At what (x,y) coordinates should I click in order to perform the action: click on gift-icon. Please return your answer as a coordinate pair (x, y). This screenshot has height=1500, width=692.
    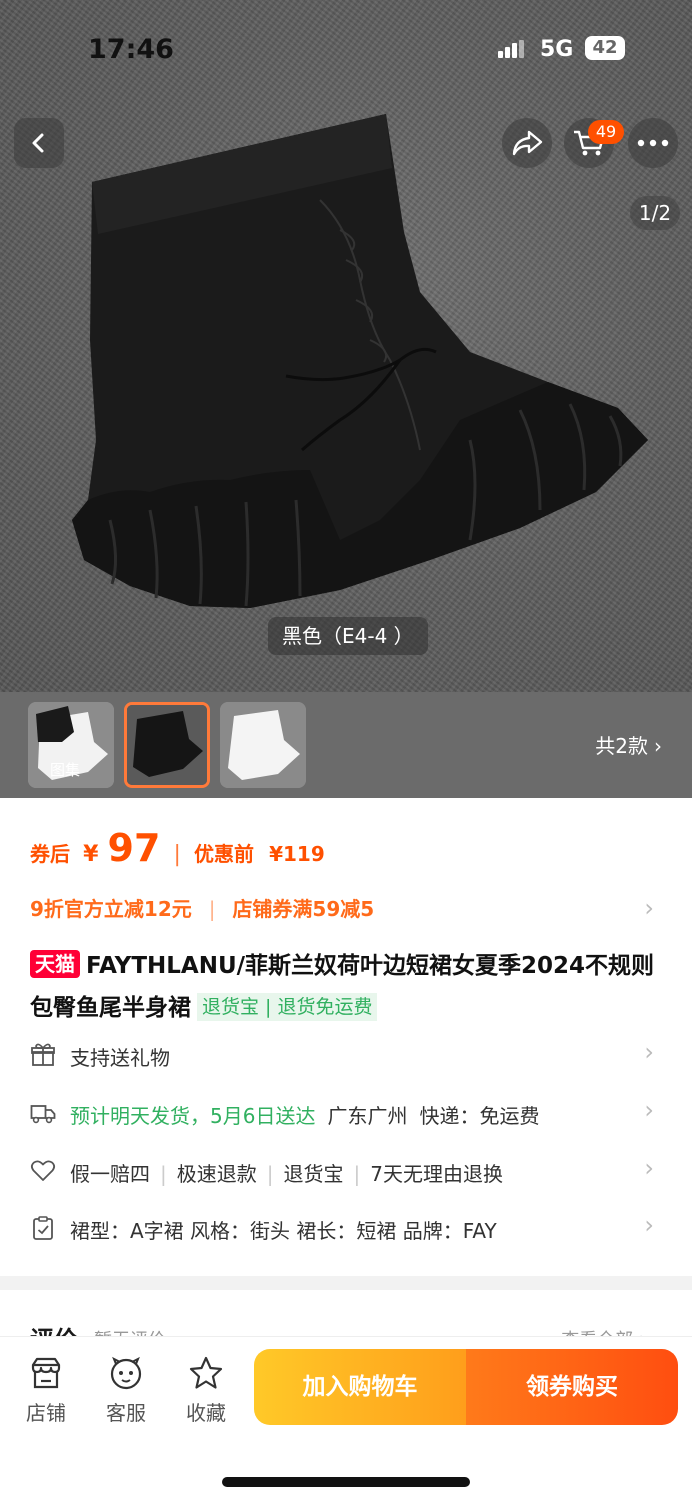
    Looking at the image, I should click on (43, 1054).